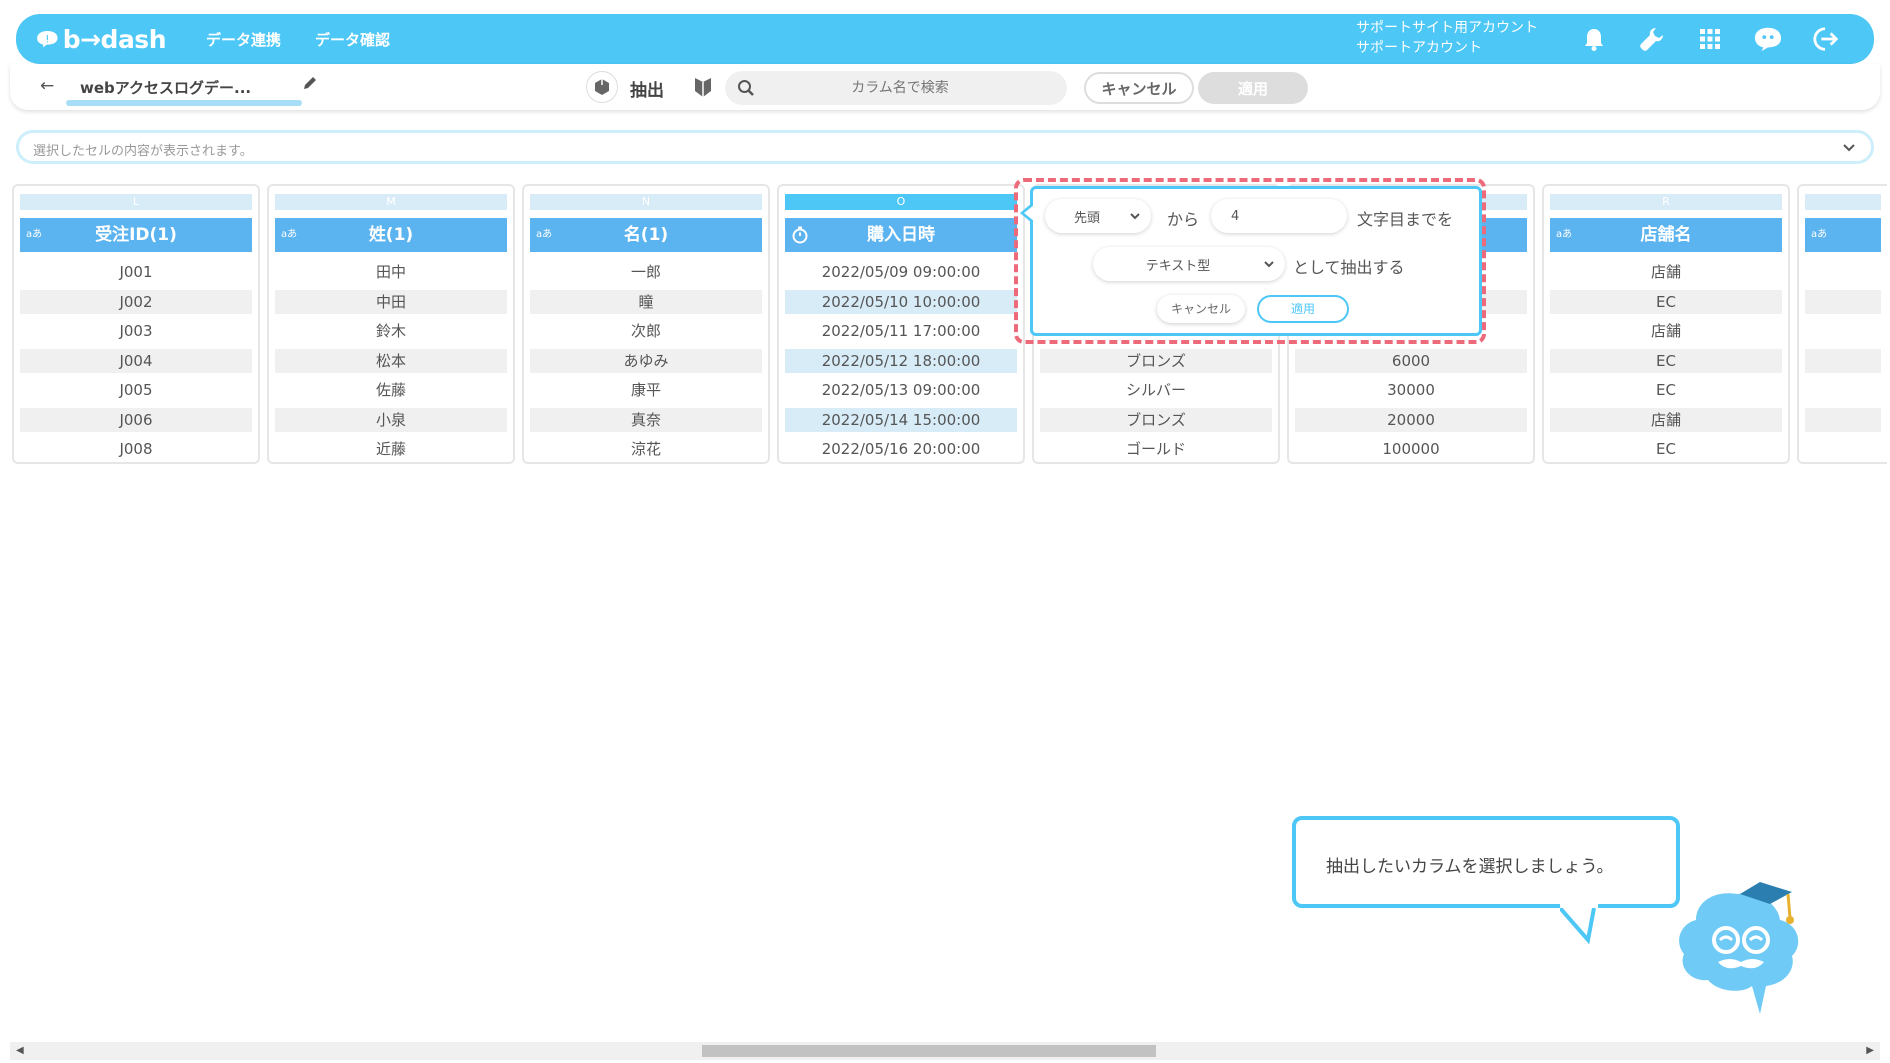 This screenshot has width=1890, height=1063. Describe the element at coordinates (391, 419) in the screenshot. I see `table-cell: 小泉` at that location.